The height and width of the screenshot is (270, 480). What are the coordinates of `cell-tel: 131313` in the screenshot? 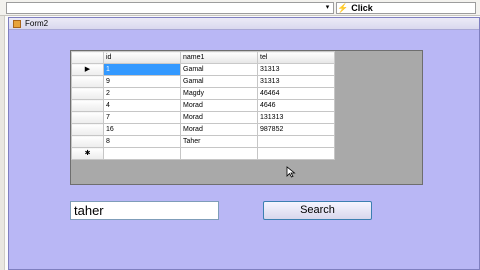 It's located at (296, 117).